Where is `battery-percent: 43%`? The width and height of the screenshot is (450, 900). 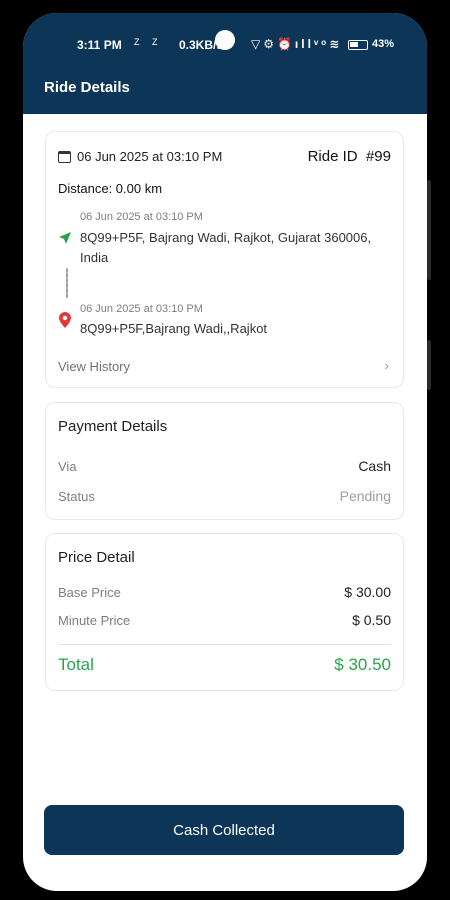
battery-percent: 43% is located at coordinates (383, 44).